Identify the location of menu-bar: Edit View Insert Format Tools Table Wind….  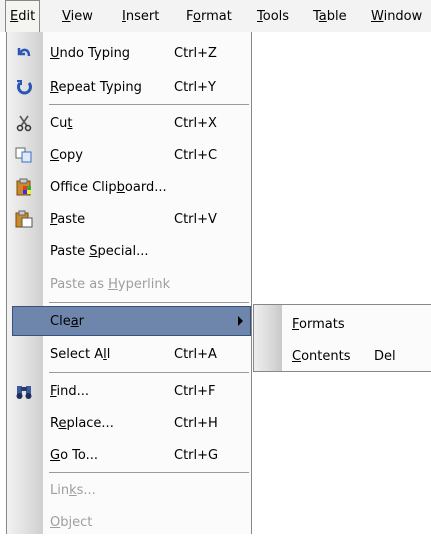
(215, 16).